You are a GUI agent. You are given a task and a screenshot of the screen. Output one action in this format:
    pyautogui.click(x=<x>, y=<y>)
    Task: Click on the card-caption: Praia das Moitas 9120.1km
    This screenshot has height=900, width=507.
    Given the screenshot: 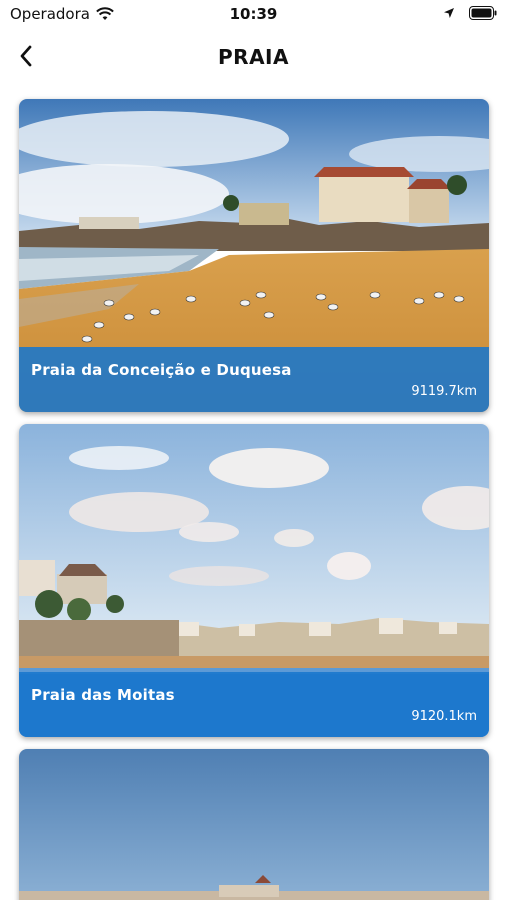 What is the action you would take?
    pyautogui.click(x=254, y=704)
    